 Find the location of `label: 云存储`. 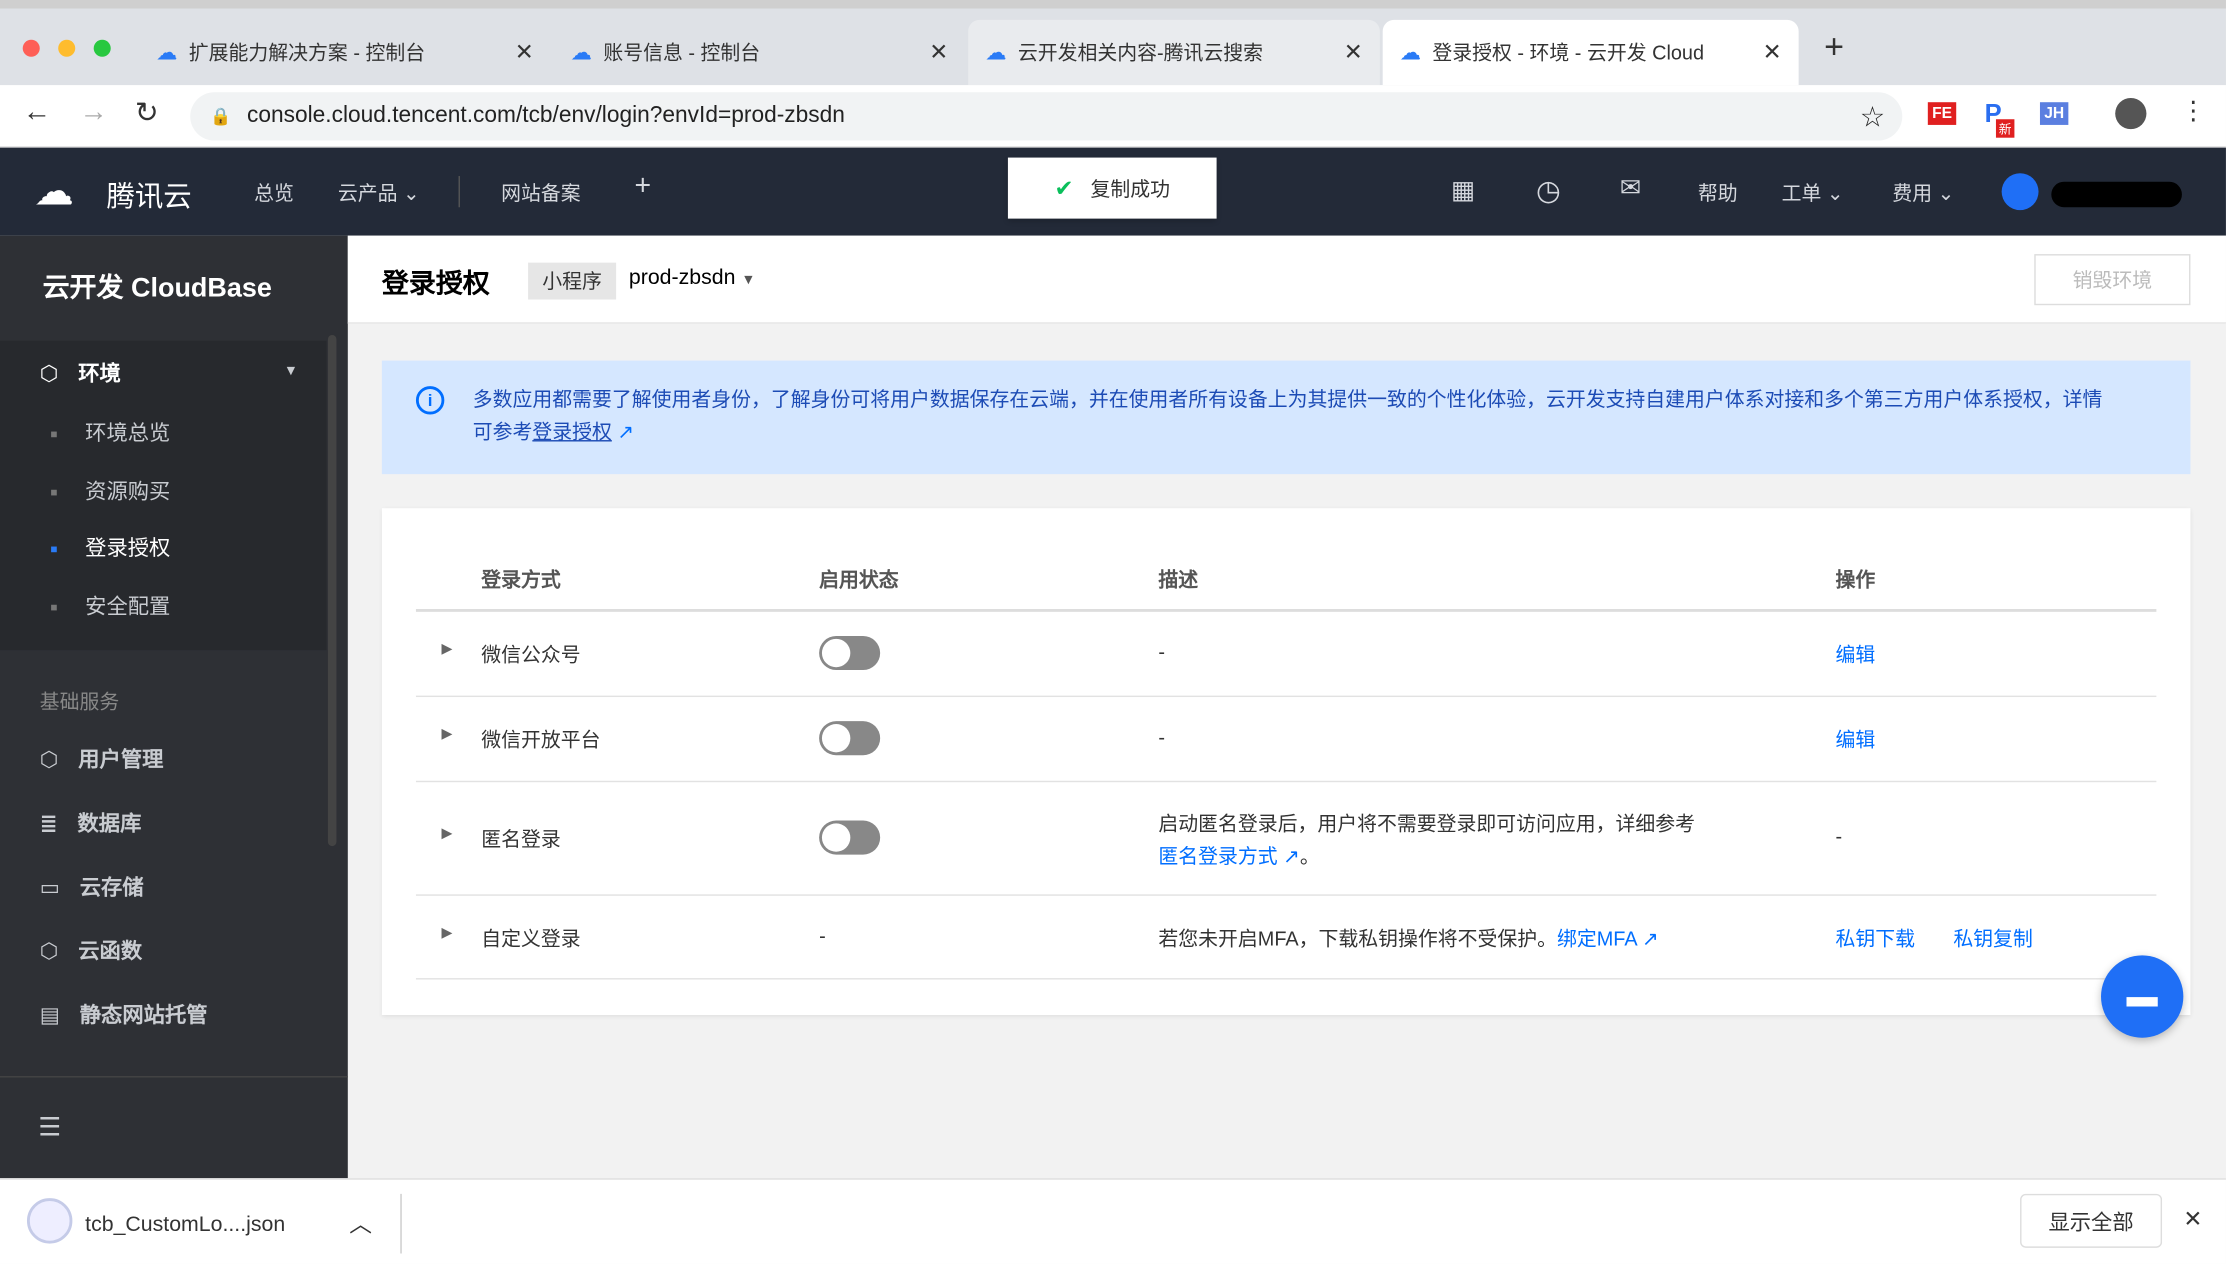

label: 云存储 is located at coordinates (111, 888).